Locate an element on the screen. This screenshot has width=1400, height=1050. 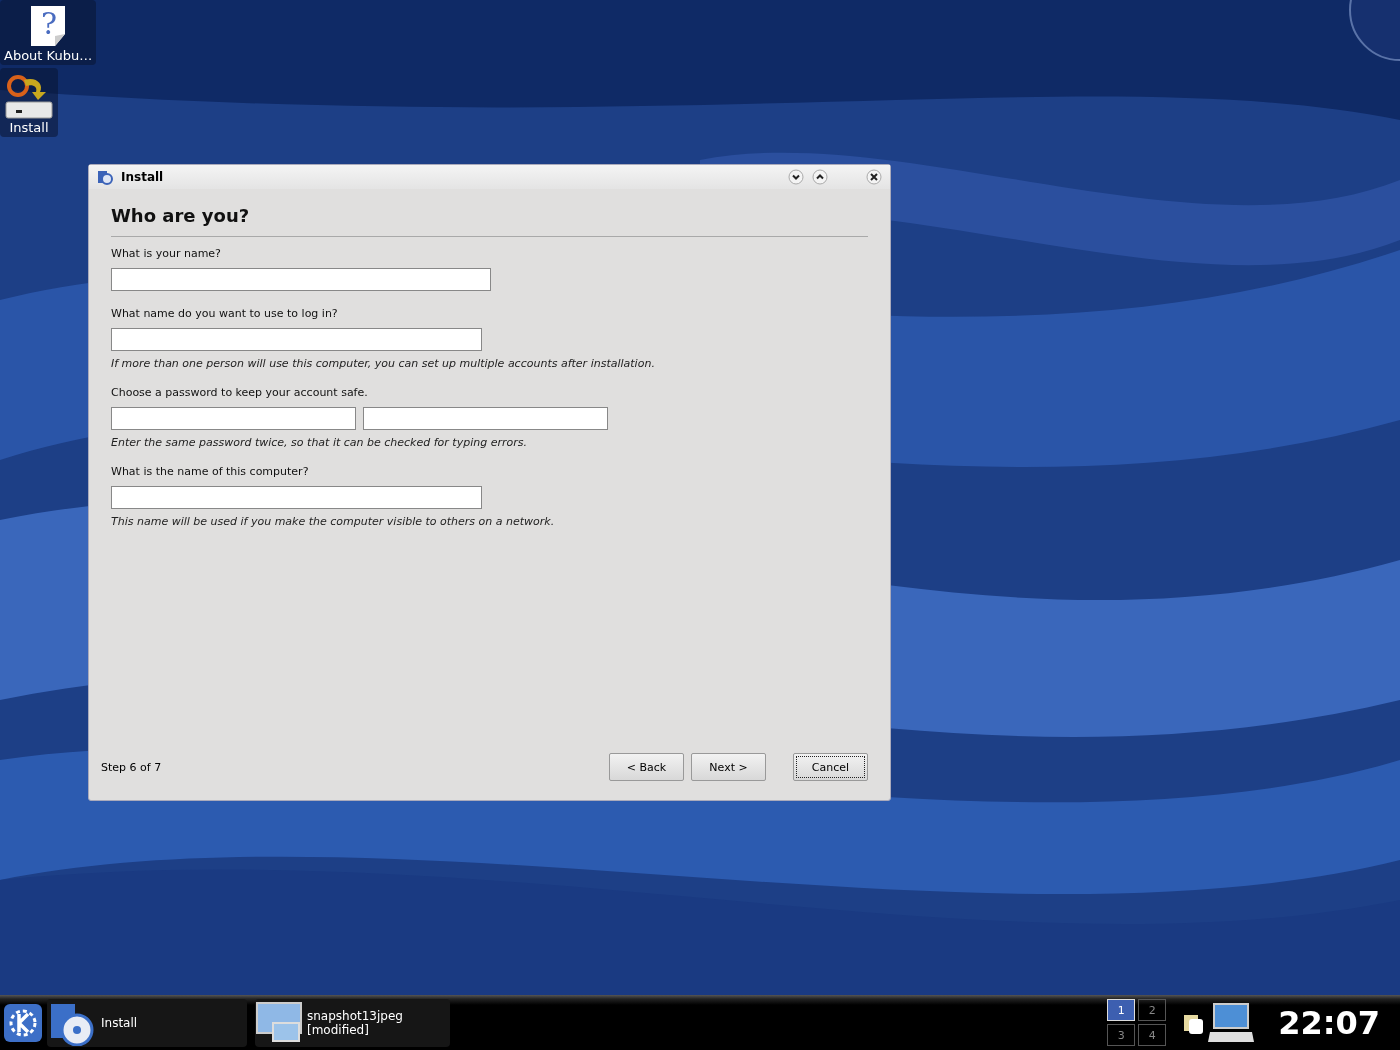
task-label: Install is located at coordinates (119, 1022).